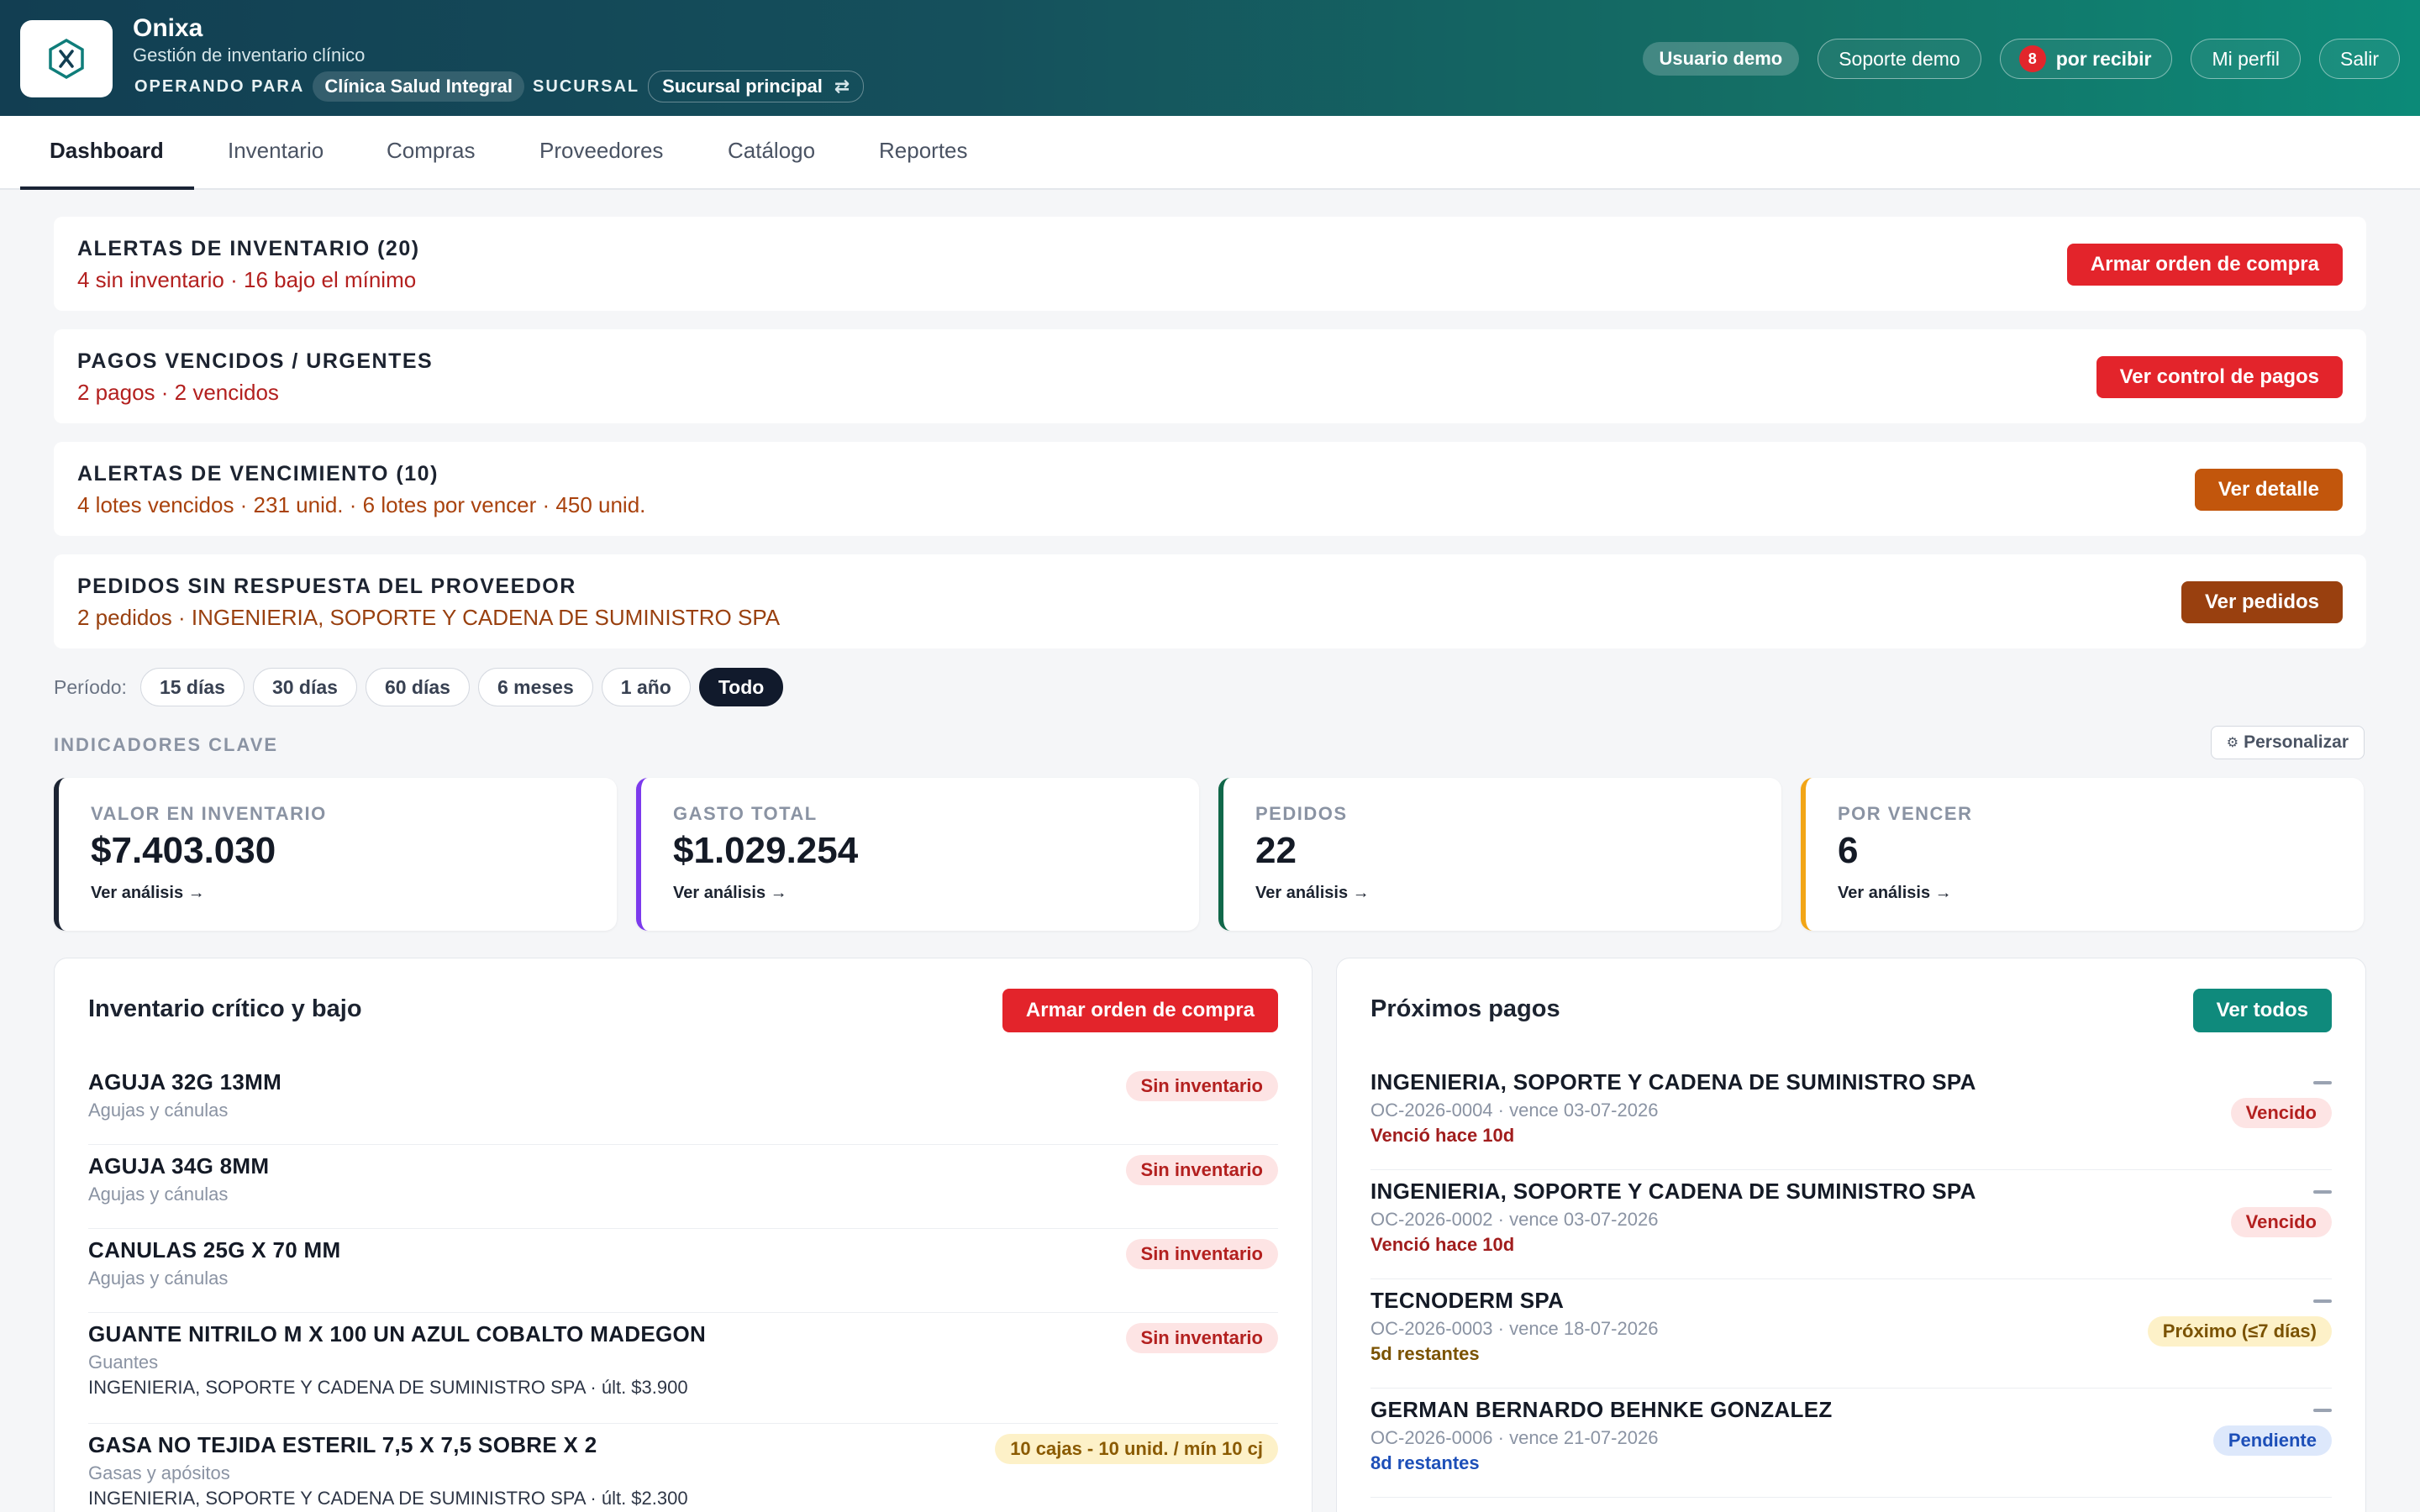  What do you see at coordinates (746, 813) in the screenshot?
I see `kpi-label: GASTO TOTAL` at bounding box center [746, 813].